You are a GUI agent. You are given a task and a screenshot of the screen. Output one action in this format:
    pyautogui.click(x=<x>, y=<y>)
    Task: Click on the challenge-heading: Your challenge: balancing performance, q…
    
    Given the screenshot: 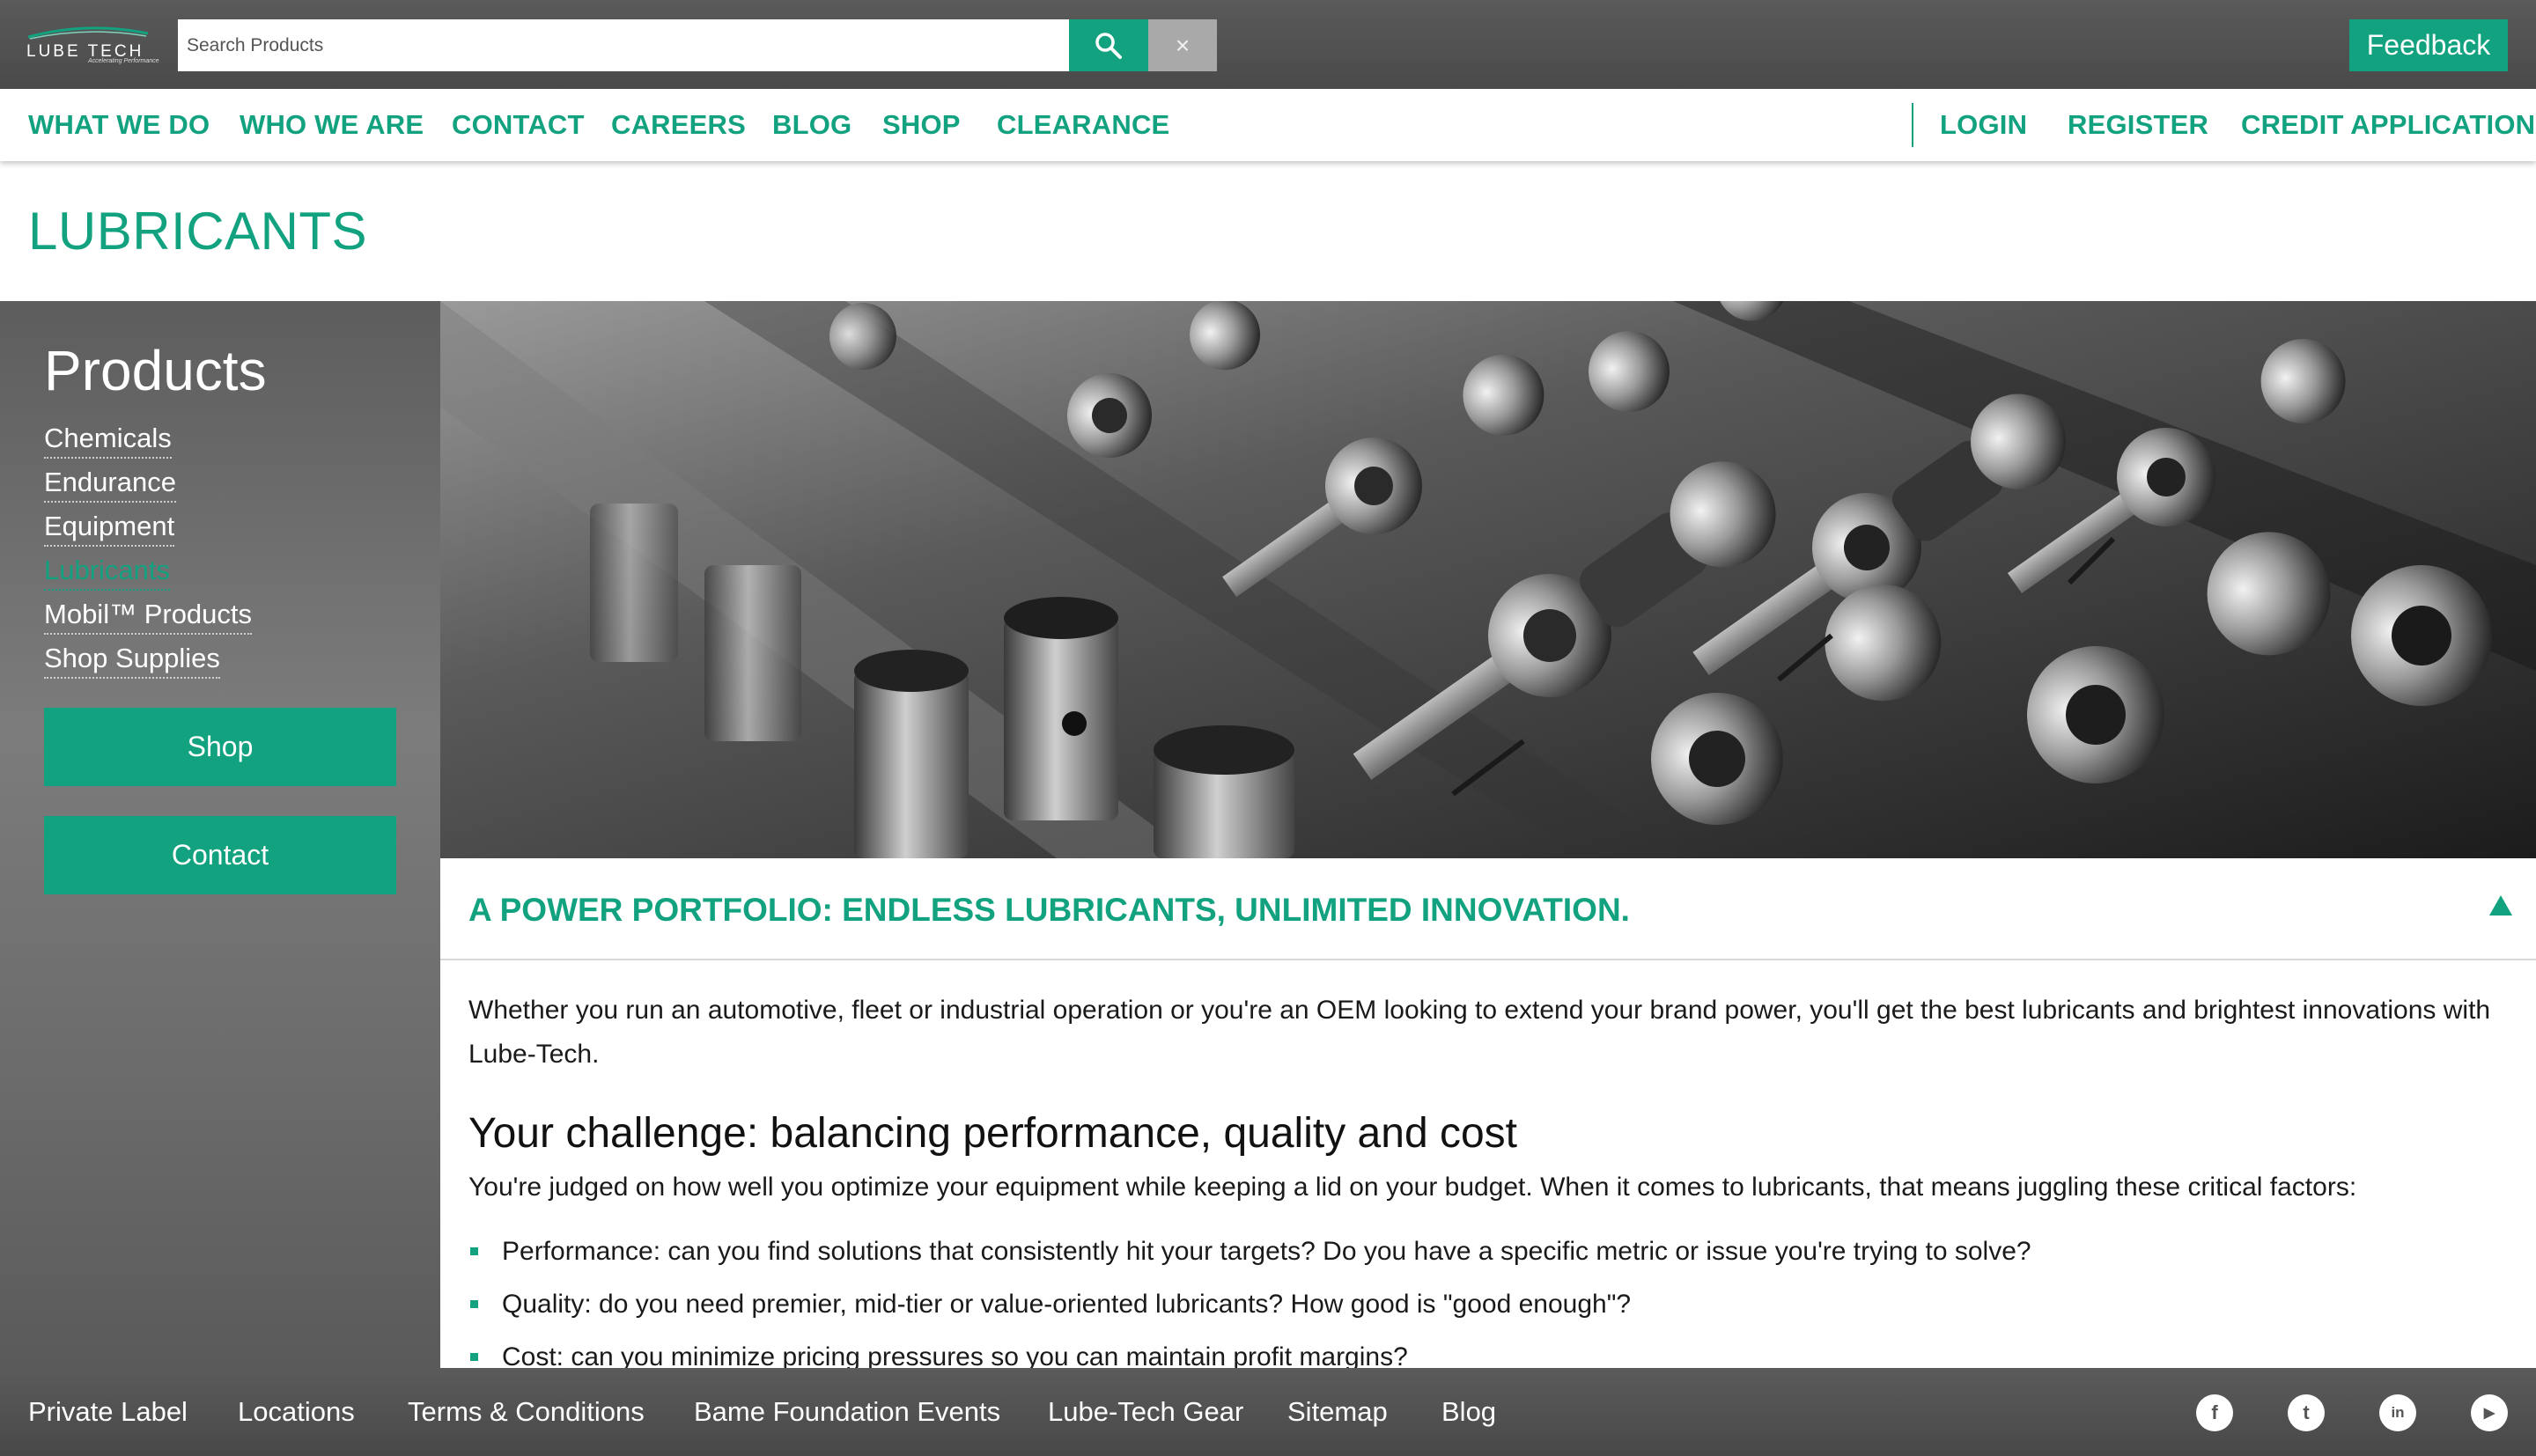 What is the action you would take?
    pyautogui.click(x=993, y=1133)
    